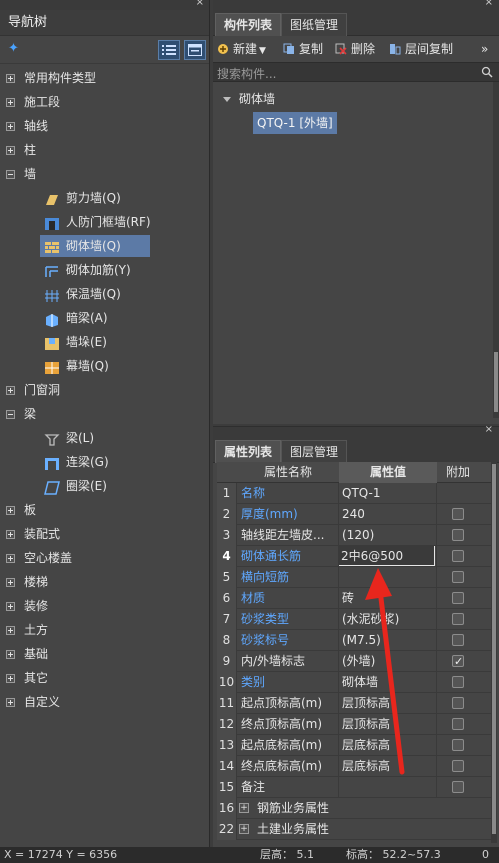  I want to click on nav-category-item: 装修, so click(104, 606).